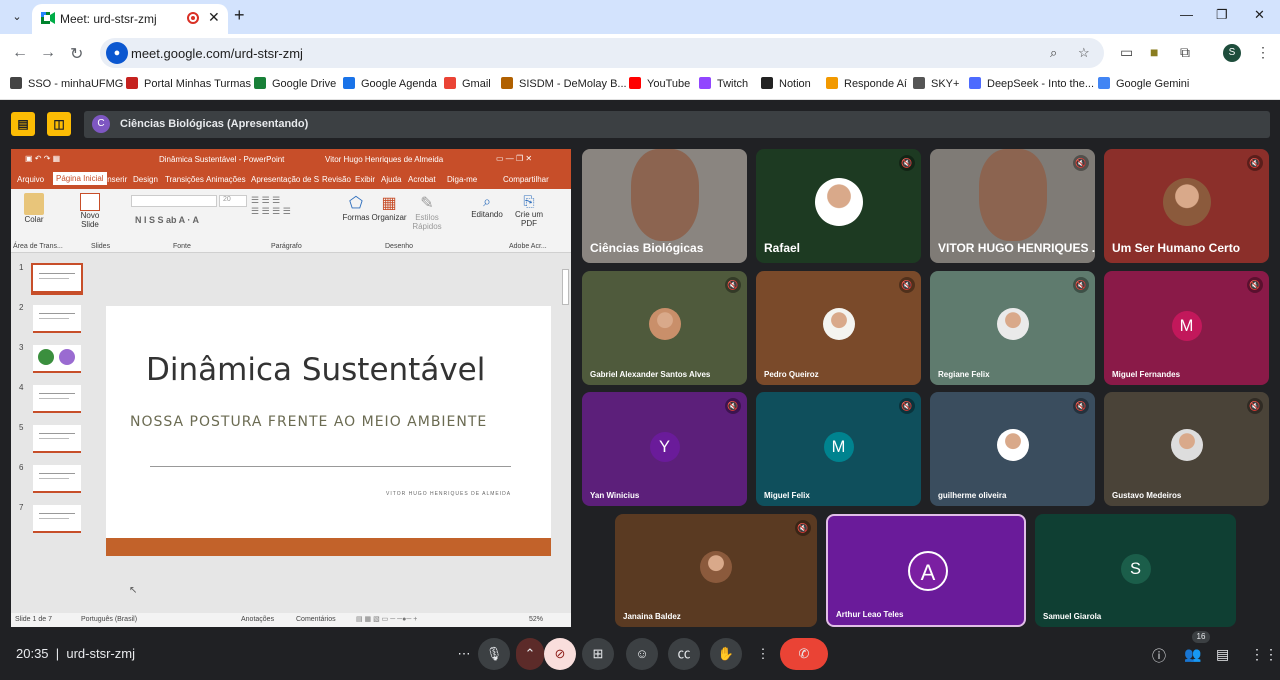 The width and height of the screenshot is (1280, 680). Describe the element at coordinates (1135, 570) in the screenshot. I see `participant-tile: S Samuel Giarola` at that location.